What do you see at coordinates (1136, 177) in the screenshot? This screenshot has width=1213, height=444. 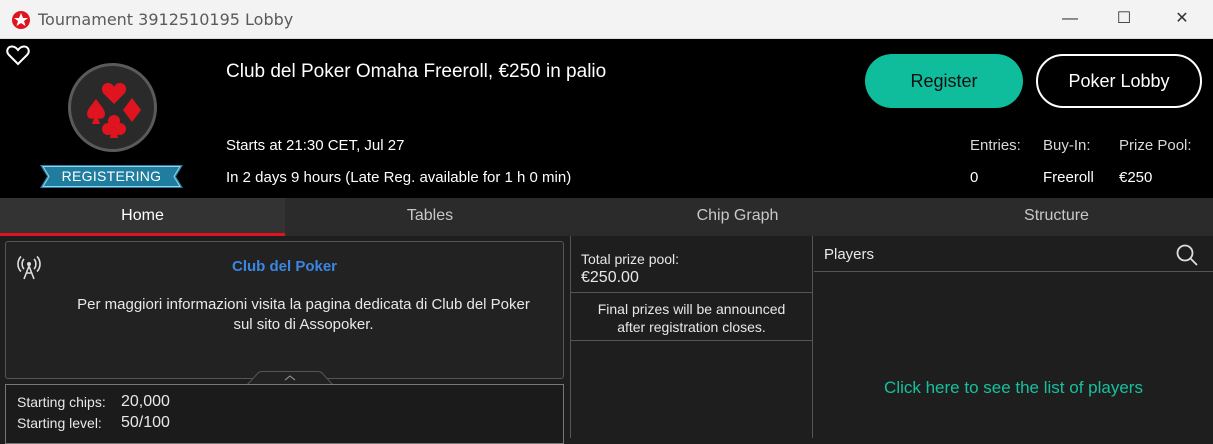 I see `prize-pool-value: €250` at bounding box center [1136, 177].